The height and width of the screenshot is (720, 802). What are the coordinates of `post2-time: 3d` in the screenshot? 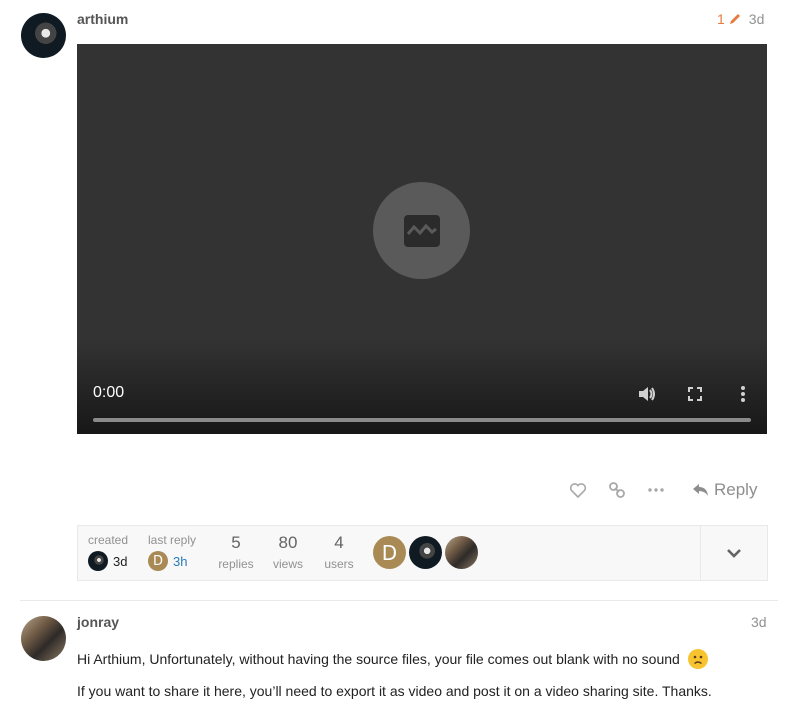 It's located at (759, 622).